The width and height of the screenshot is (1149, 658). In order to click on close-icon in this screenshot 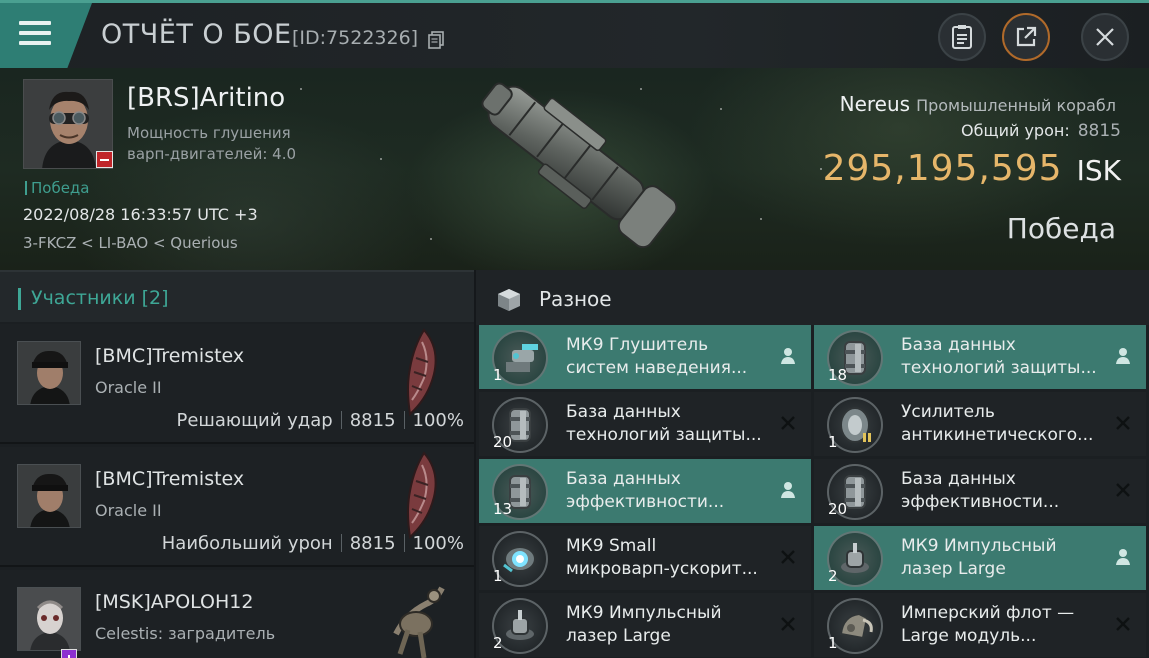, I will do `click(1105, 37)`.